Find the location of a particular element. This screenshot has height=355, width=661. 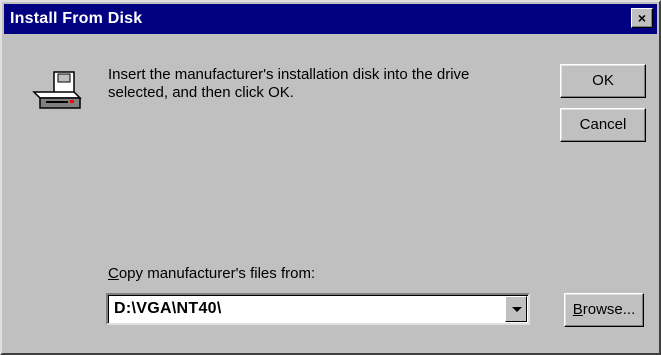

dialog-title: Install From Disk is located at coordinates (76, 18).